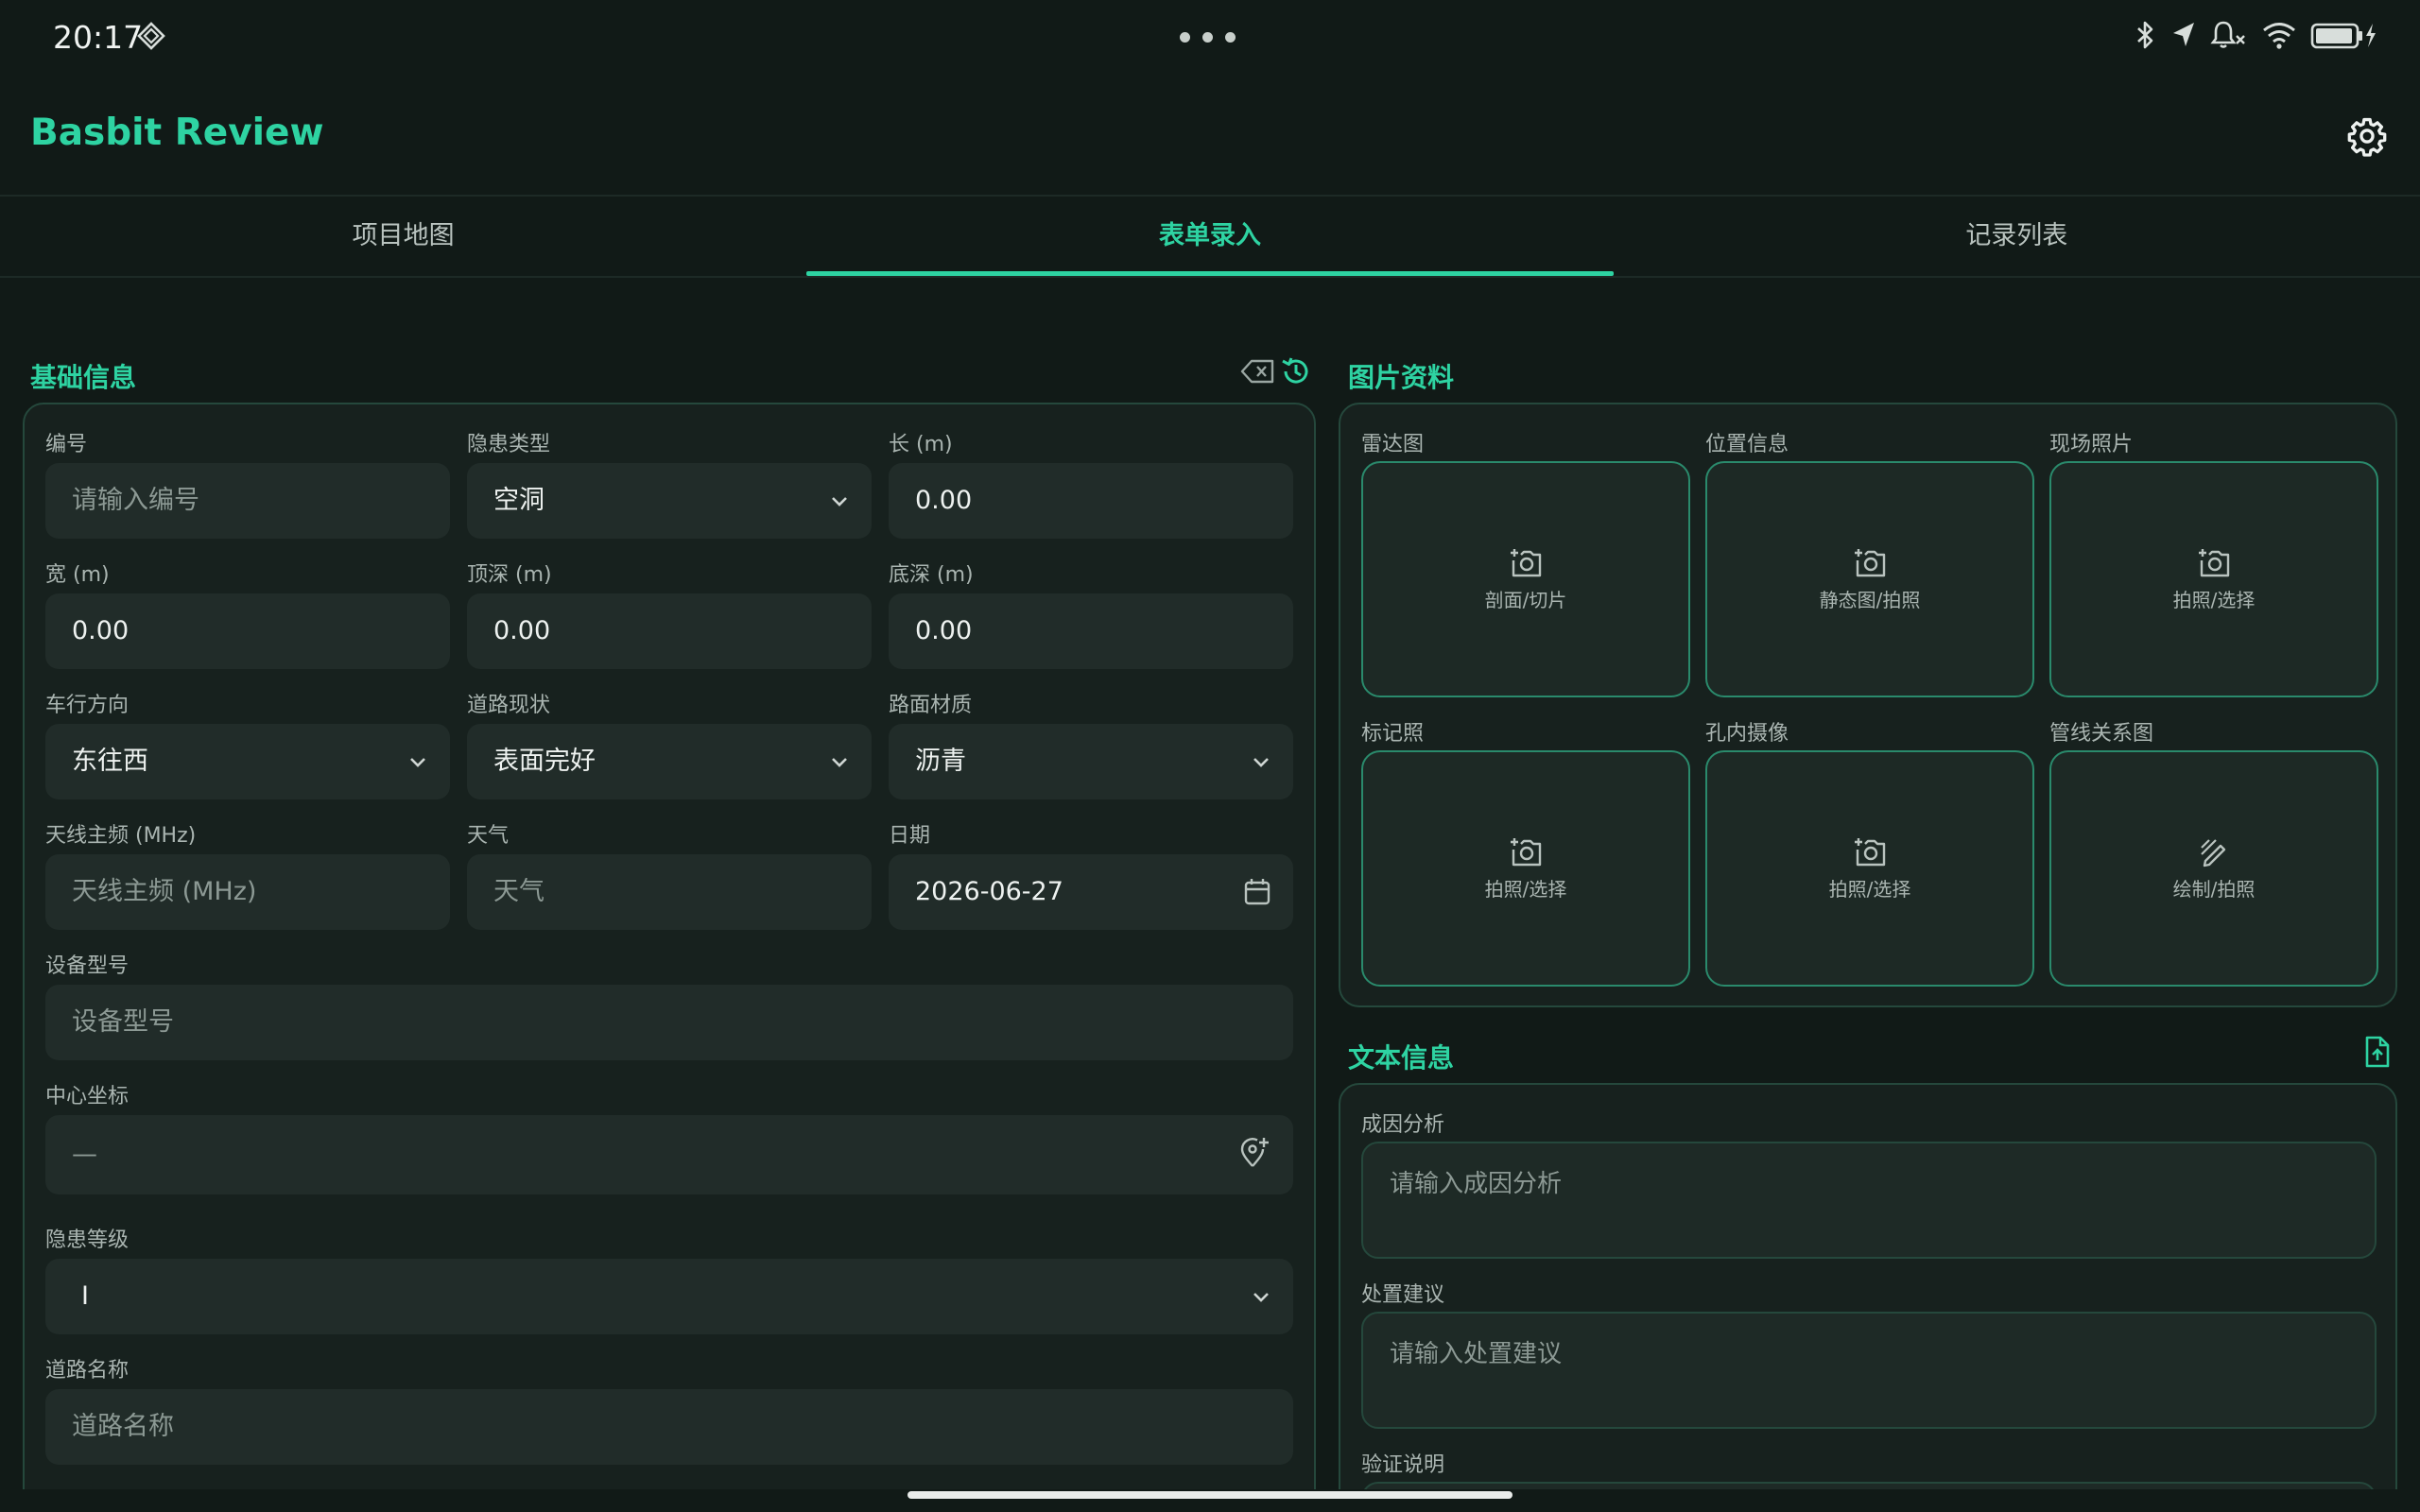  What do you see at coordinates (1403, 1125) in the screenshot?
I see `cause-label: 成因分析` at bounding box center [1403, 1125].